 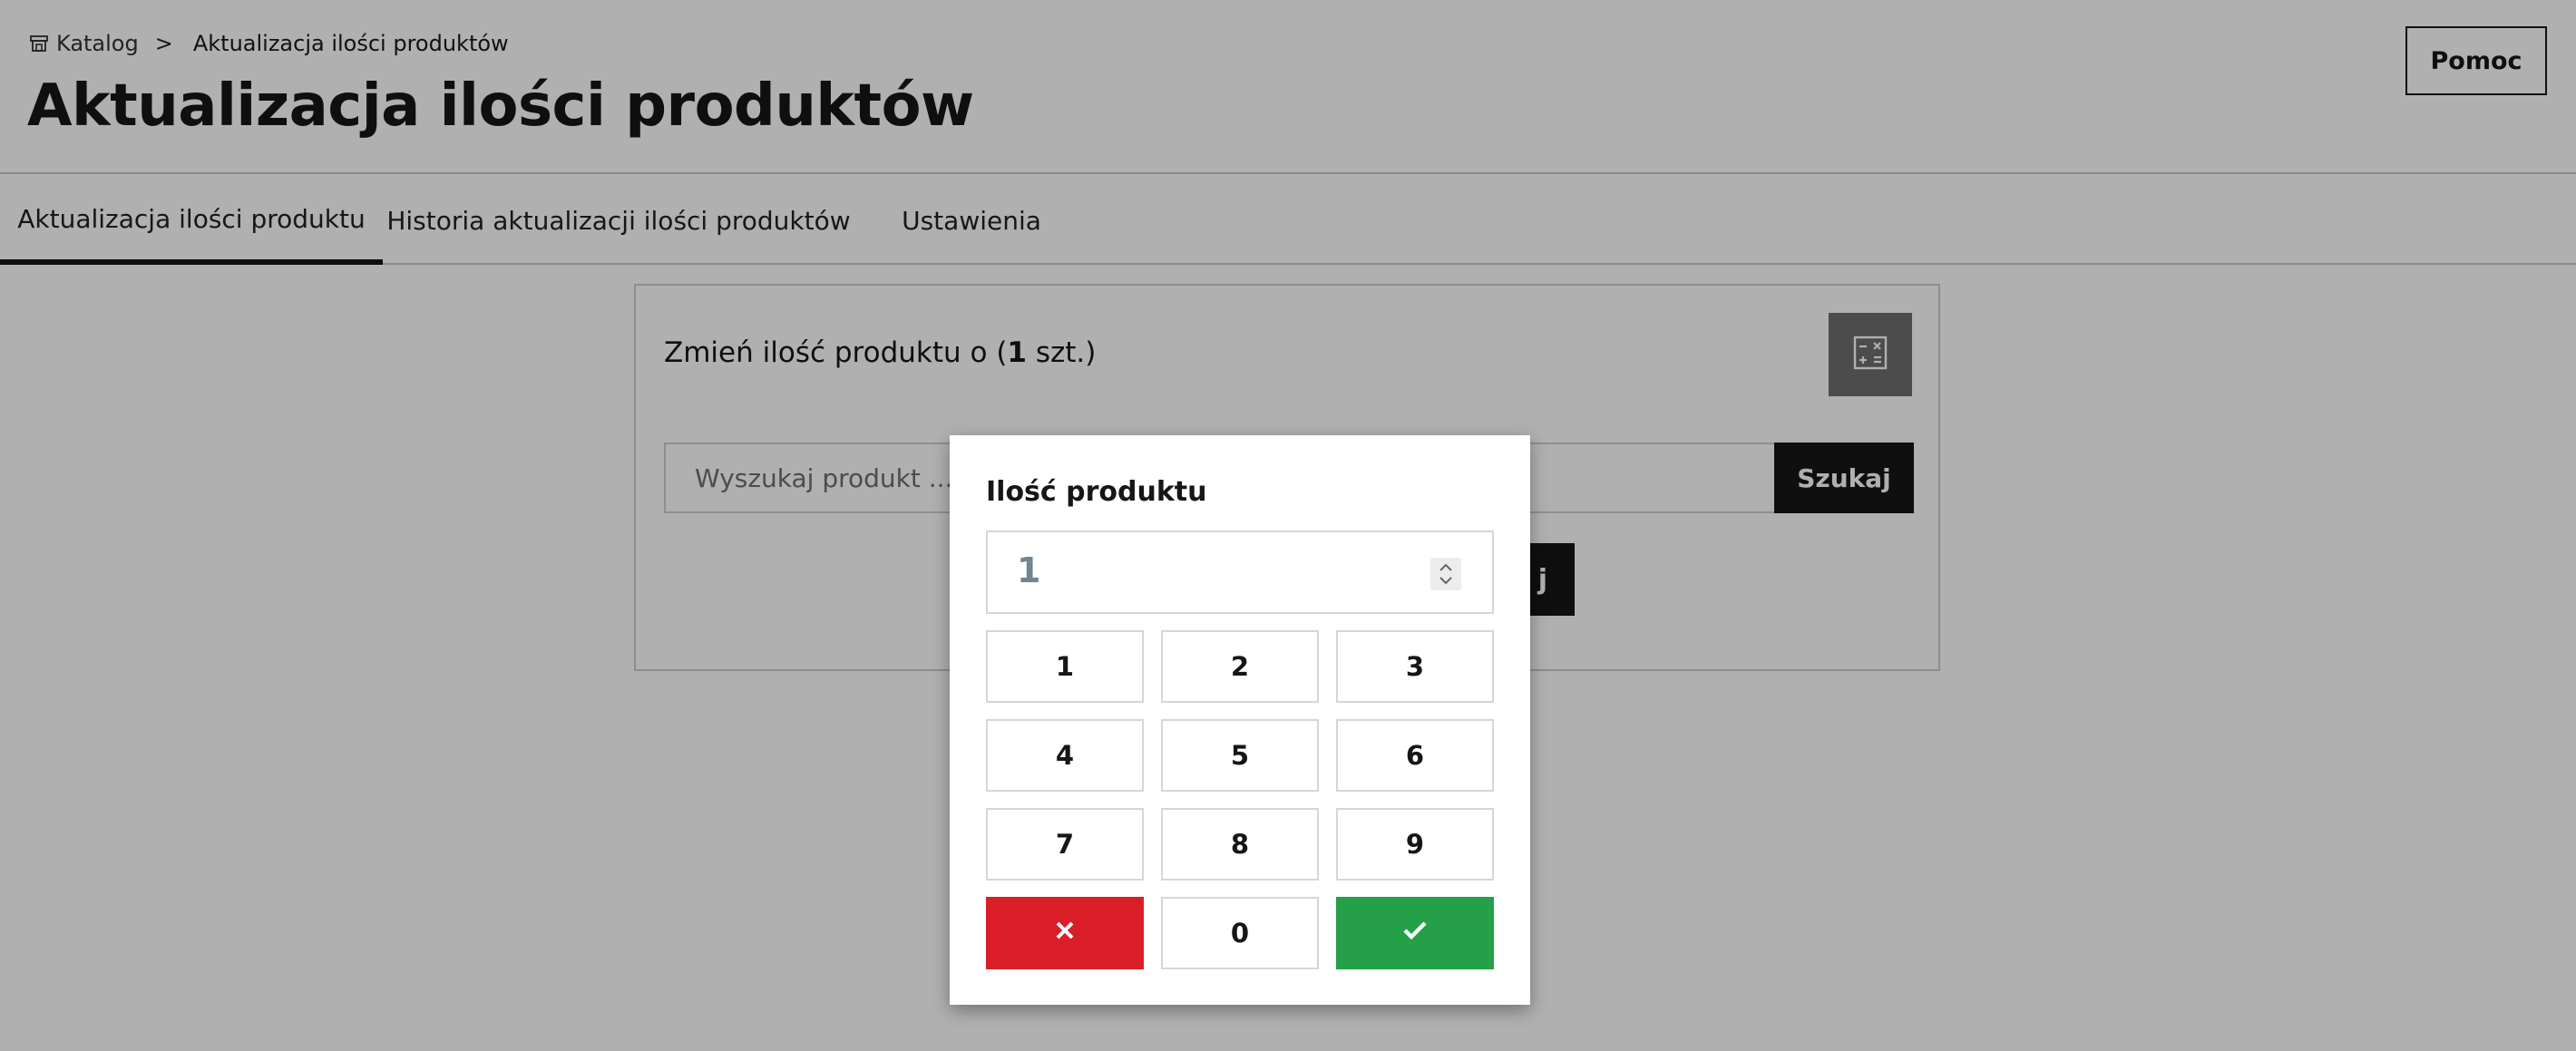 What do you see at coordinates (1240, 666) in the screenshot?
I see `keypad-key-2: 2` at bounding box center [1240, 666].